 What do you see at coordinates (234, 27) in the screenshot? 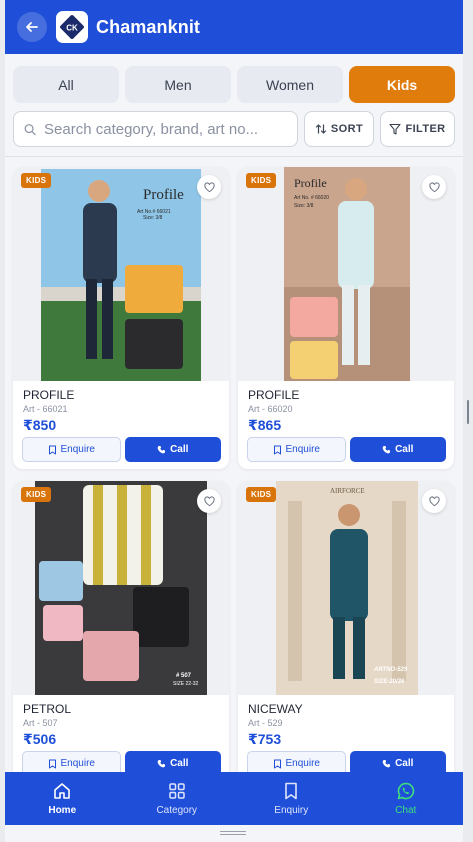
I see `app-header: CK Chamanknit` at bounding box center [234, 27].